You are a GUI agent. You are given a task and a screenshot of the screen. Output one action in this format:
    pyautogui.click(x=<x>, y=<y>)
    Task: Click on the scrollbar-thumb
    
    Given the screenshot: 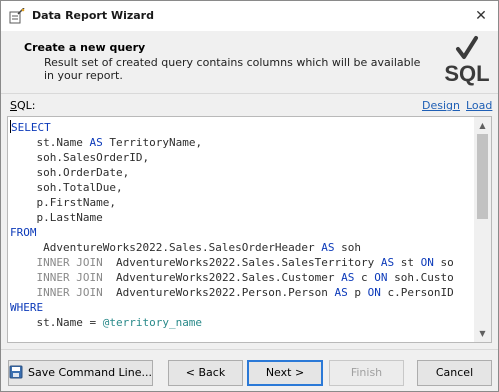 What is the action you would take?
    pyautogui.click(x=482, y=176)
    